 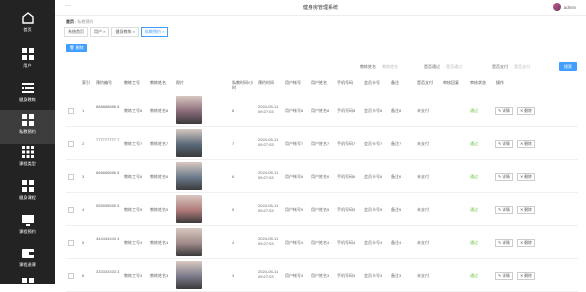 I want to click on tab-home: 系统首页, so click(x=76, y=32).